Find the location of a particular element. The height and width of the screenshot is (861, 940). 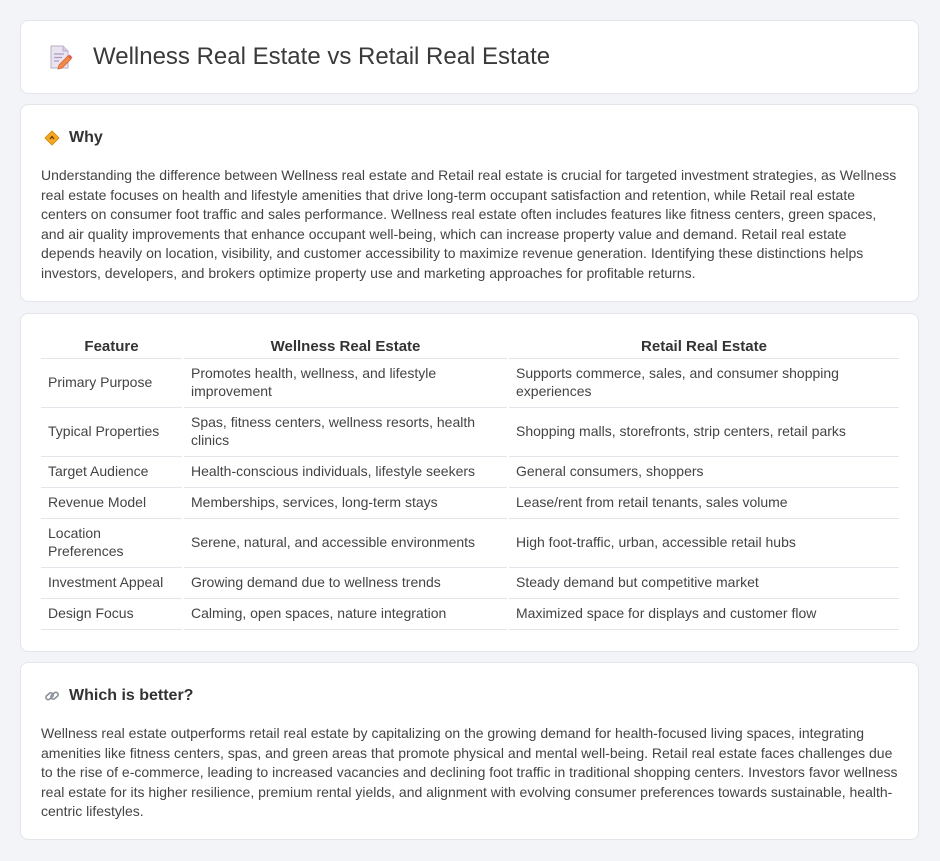

feature-cell: Primary Purpose is located at coordinates (112, 382).